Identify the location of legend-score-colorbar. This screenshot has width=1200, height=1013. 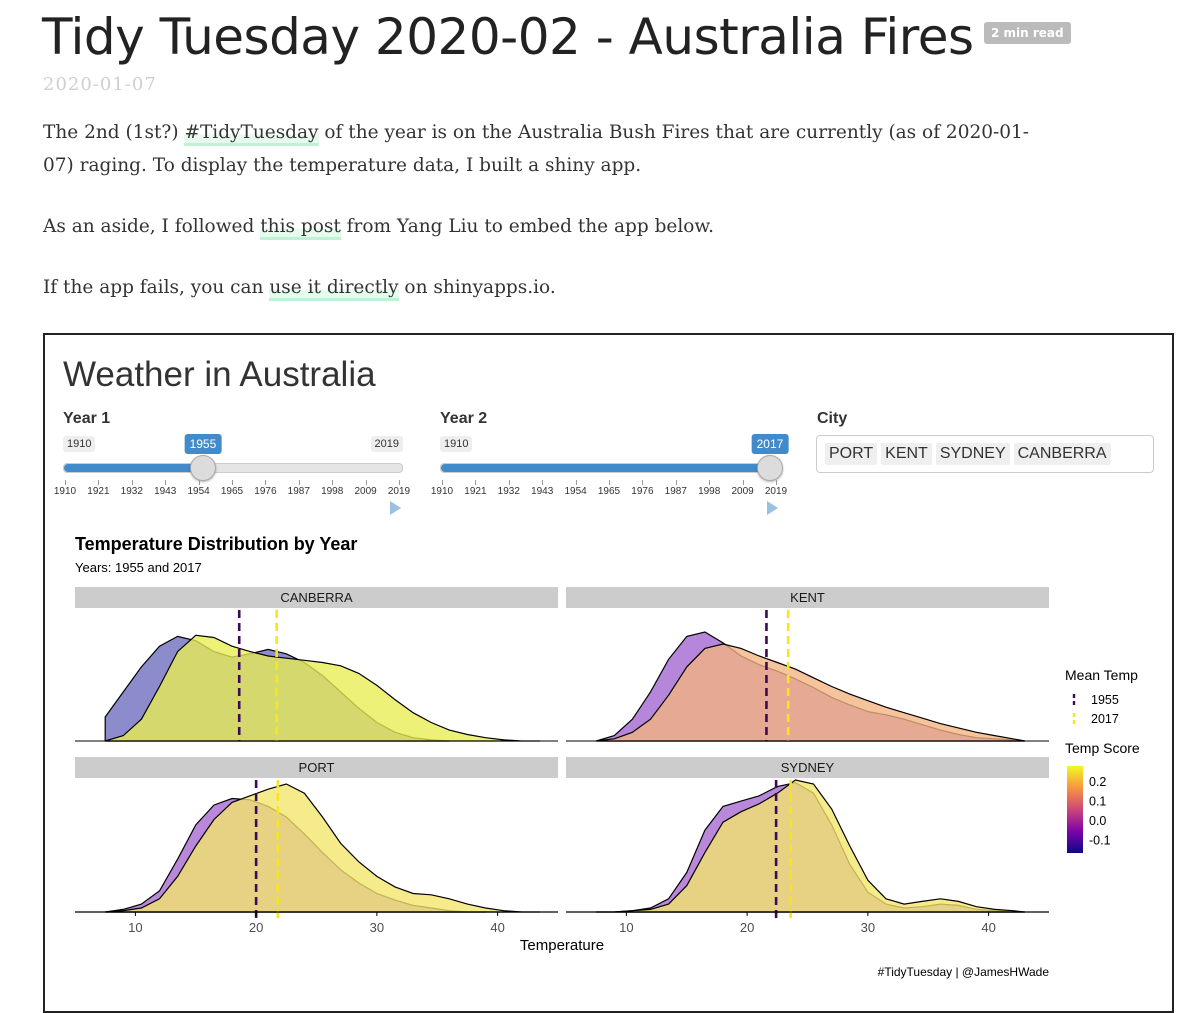
(1075, 809).